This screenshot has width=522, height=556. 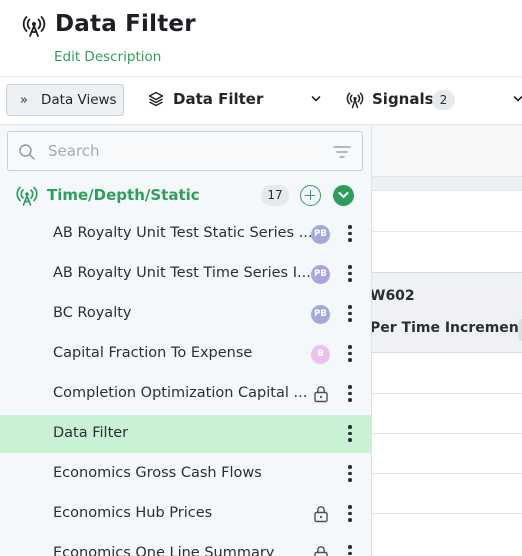 What do you see at coordinates (446, 328) in the screenshot?
I see `grid-cell-increment: Per Time Increment` at bounding box center [446, 328].